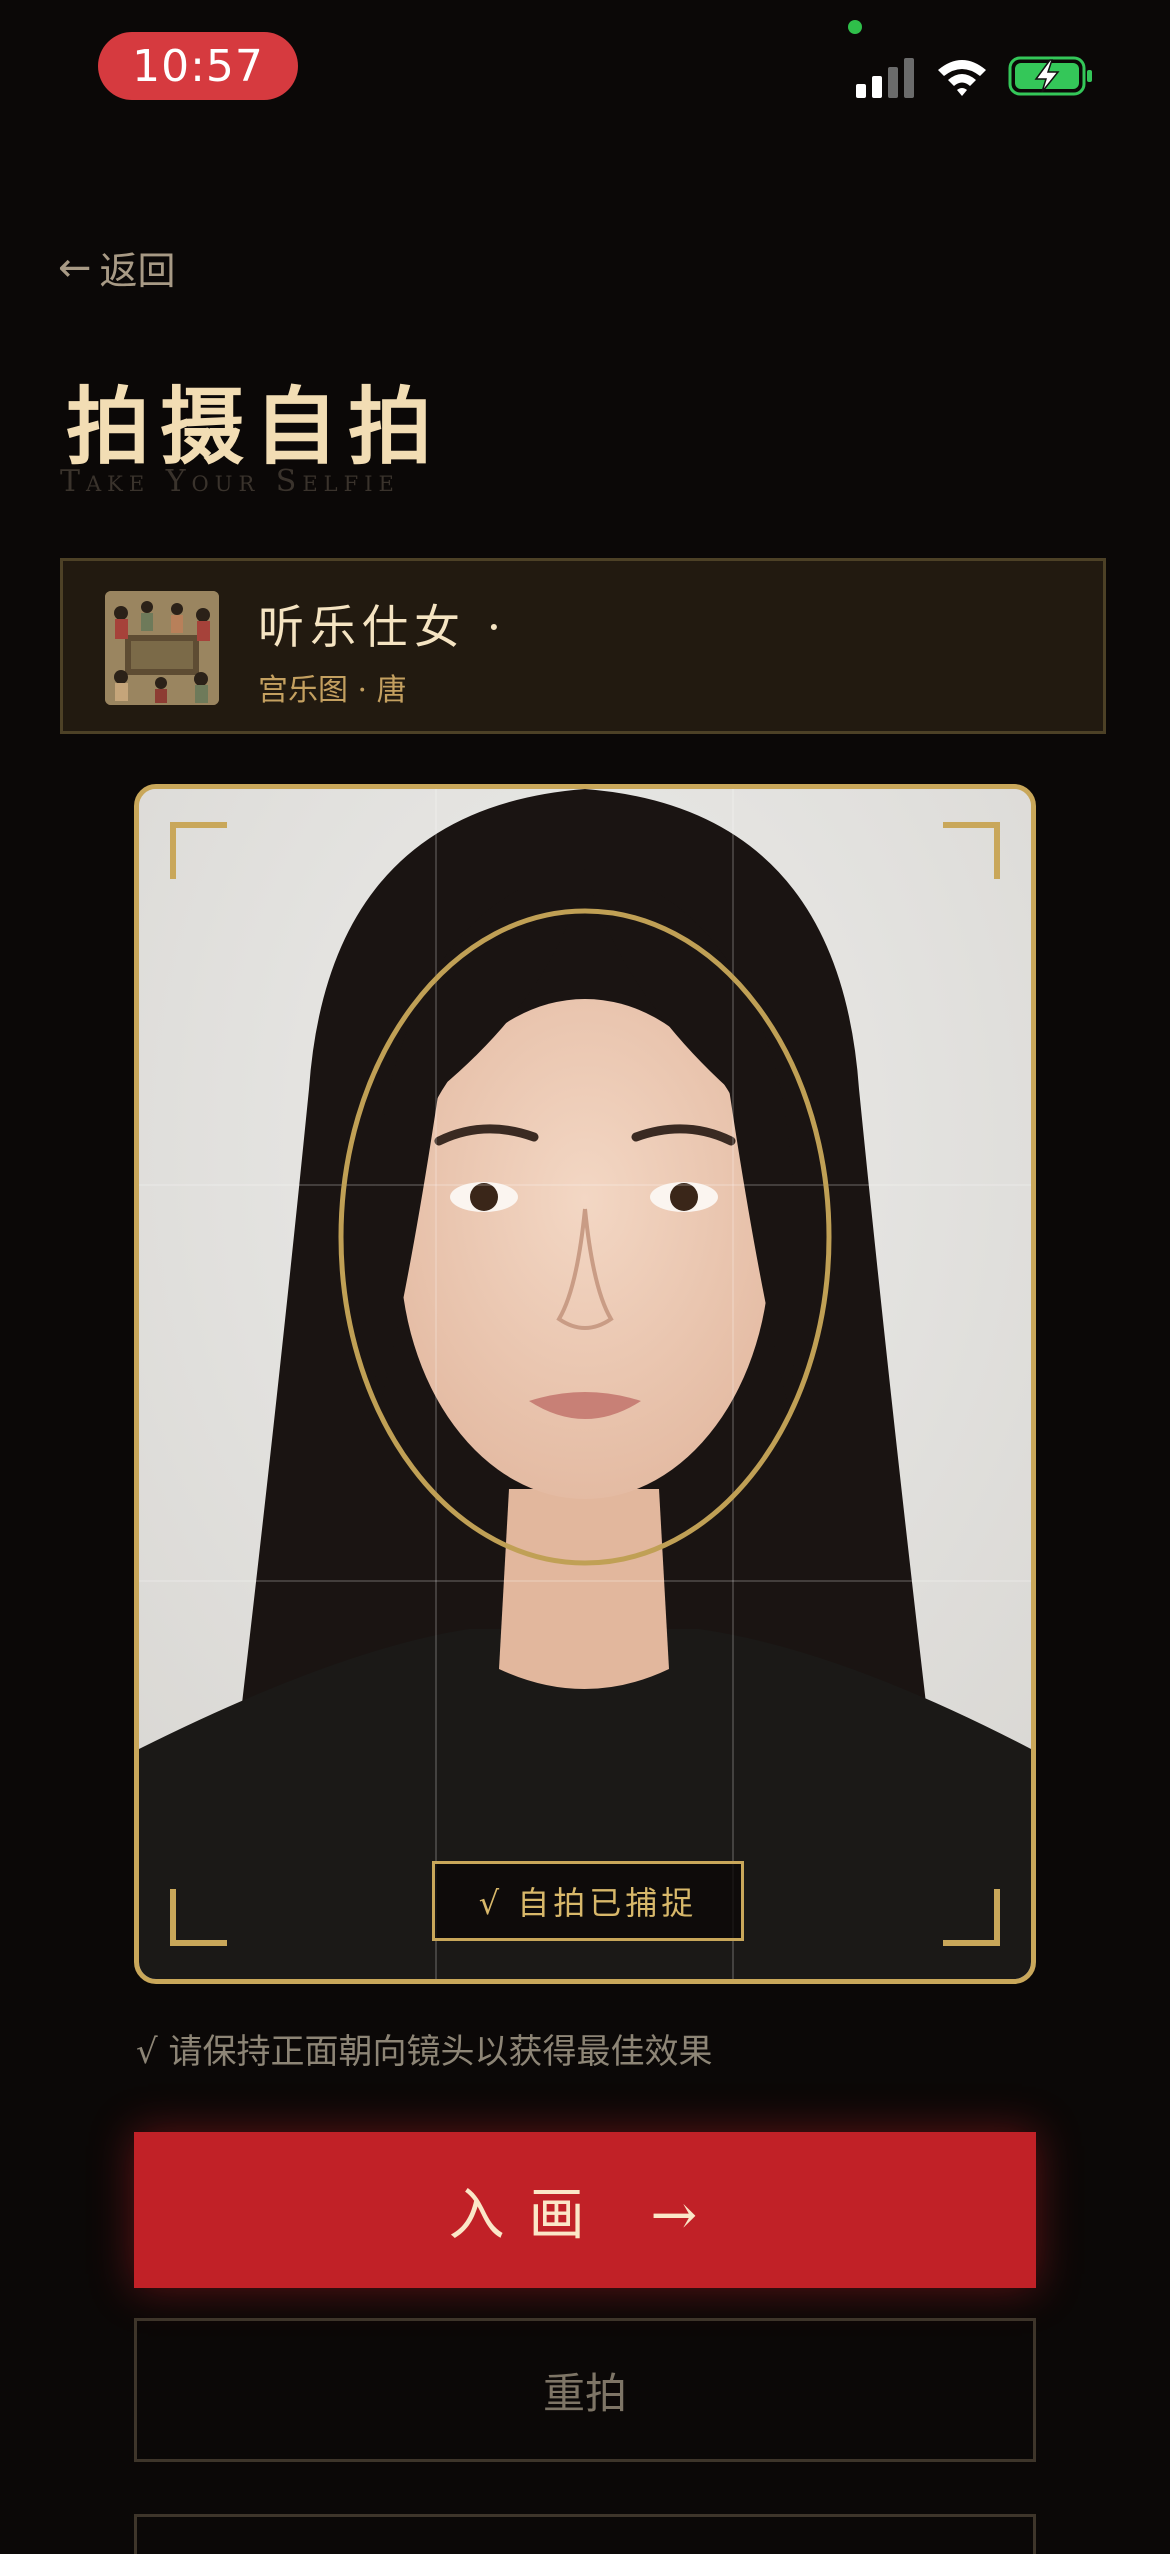  Describe the element at coordinates (332, 690) in the screenshot. I see `painting-meta: 宫乐图 · 唐` at that location.